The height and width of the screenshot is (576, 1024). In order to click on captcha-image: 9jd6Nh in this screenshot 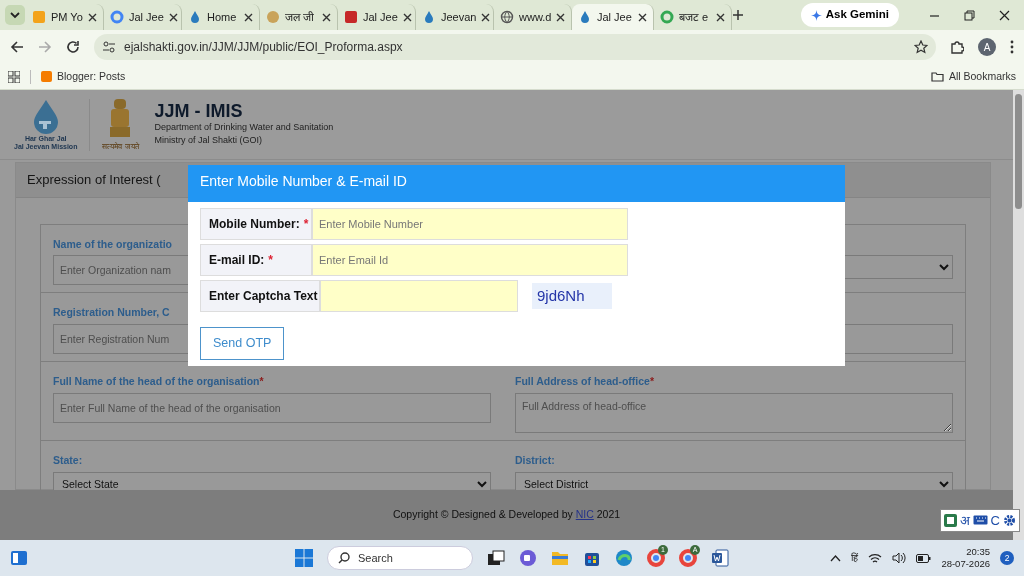, I will do `click(572, 296)`.